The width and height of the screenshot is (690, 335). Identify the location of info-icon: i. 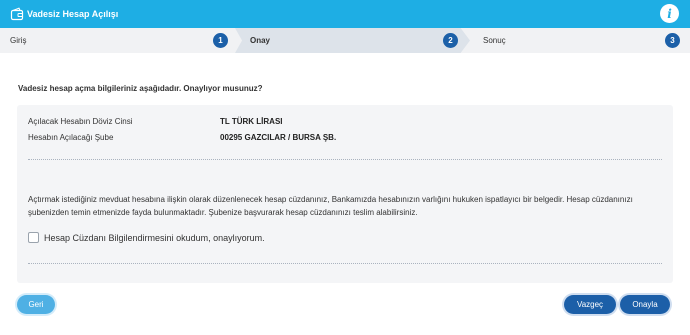
(669, 13).